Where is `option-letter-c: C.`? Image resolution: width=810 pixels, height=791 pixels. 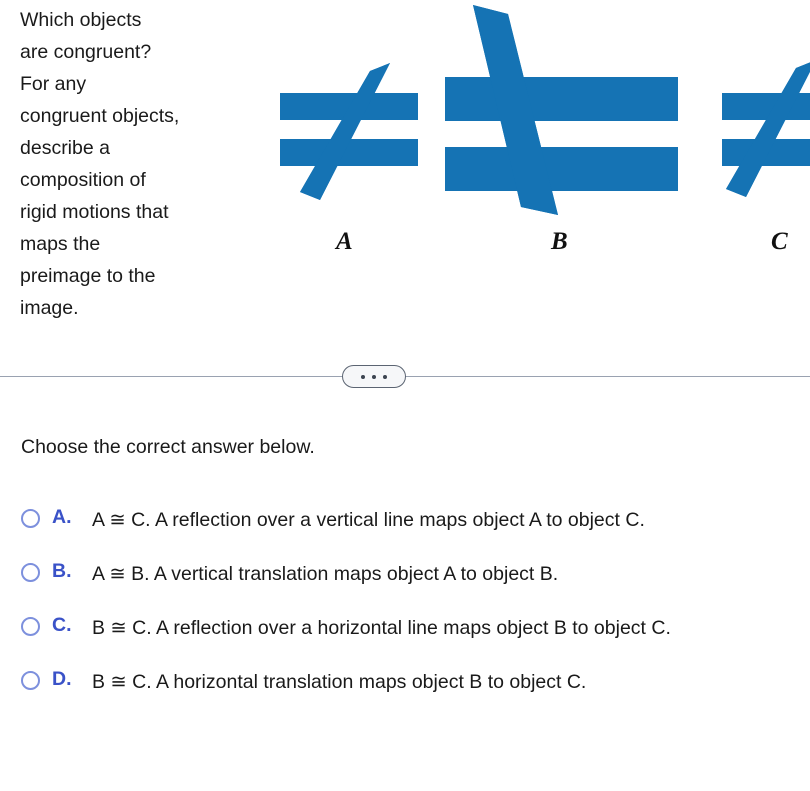 option-letter-c: C. is located at coordinates (62, 625).